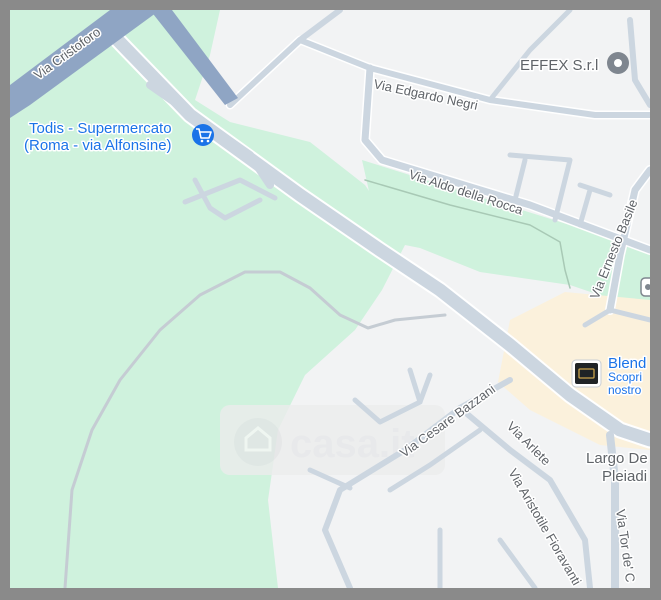  Describe the element at coordinates (559, 66) in the screenshot. I see `poi-effex-name: EFFEX S.r.l` at that location.